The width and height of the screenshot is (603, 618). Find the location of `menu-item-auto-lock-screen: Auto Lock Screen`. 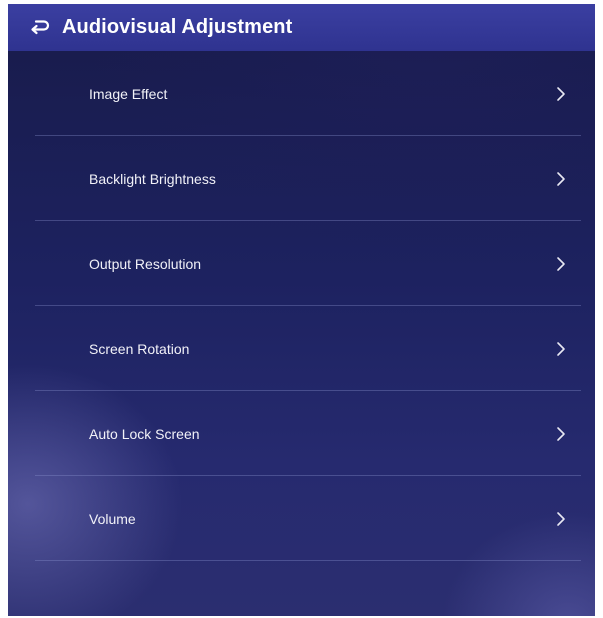

menu-item-auto-lock-screen: Auto Lock Screen is located at coordinates (301, 433).